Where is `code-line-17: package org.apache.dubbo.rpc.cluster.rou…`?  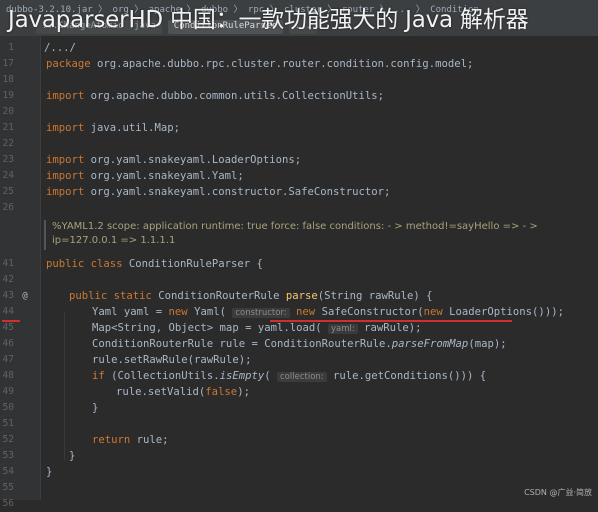 code-line-17: package org.apache.dubbo.rpc.cluster.rou… is located at coordinates (259, 64).